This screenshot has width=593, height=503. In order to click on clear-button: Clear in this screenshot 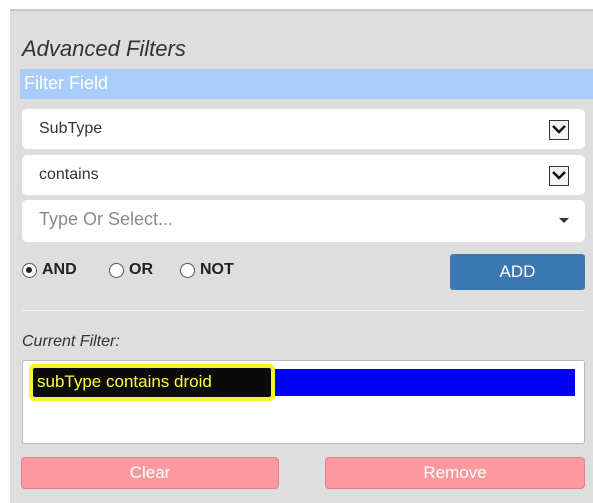, I will do `click(150, 473)`.